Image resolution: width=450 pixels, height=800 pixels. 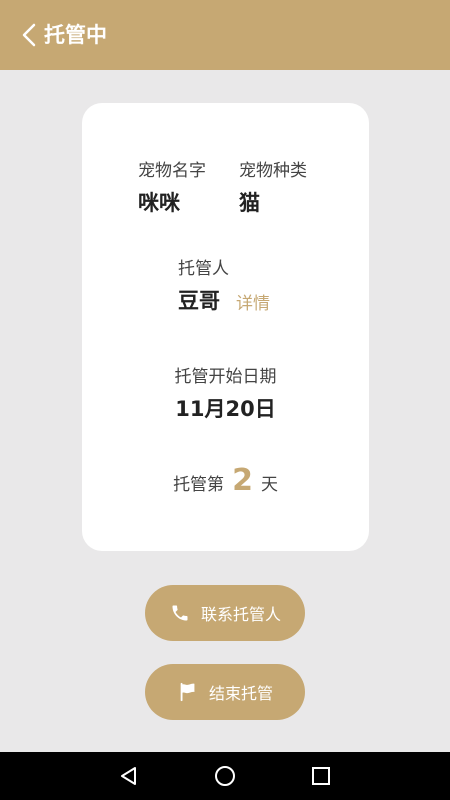 I want to click on pet-type-label: 宠物种类, so click(x=273, y=171).